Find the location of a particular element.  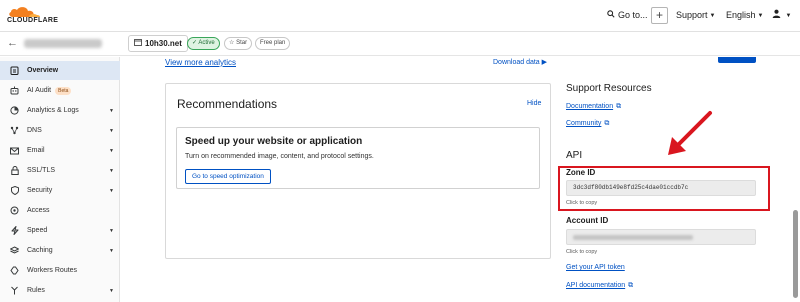

stack-icon is located at coordinates (14, 250).